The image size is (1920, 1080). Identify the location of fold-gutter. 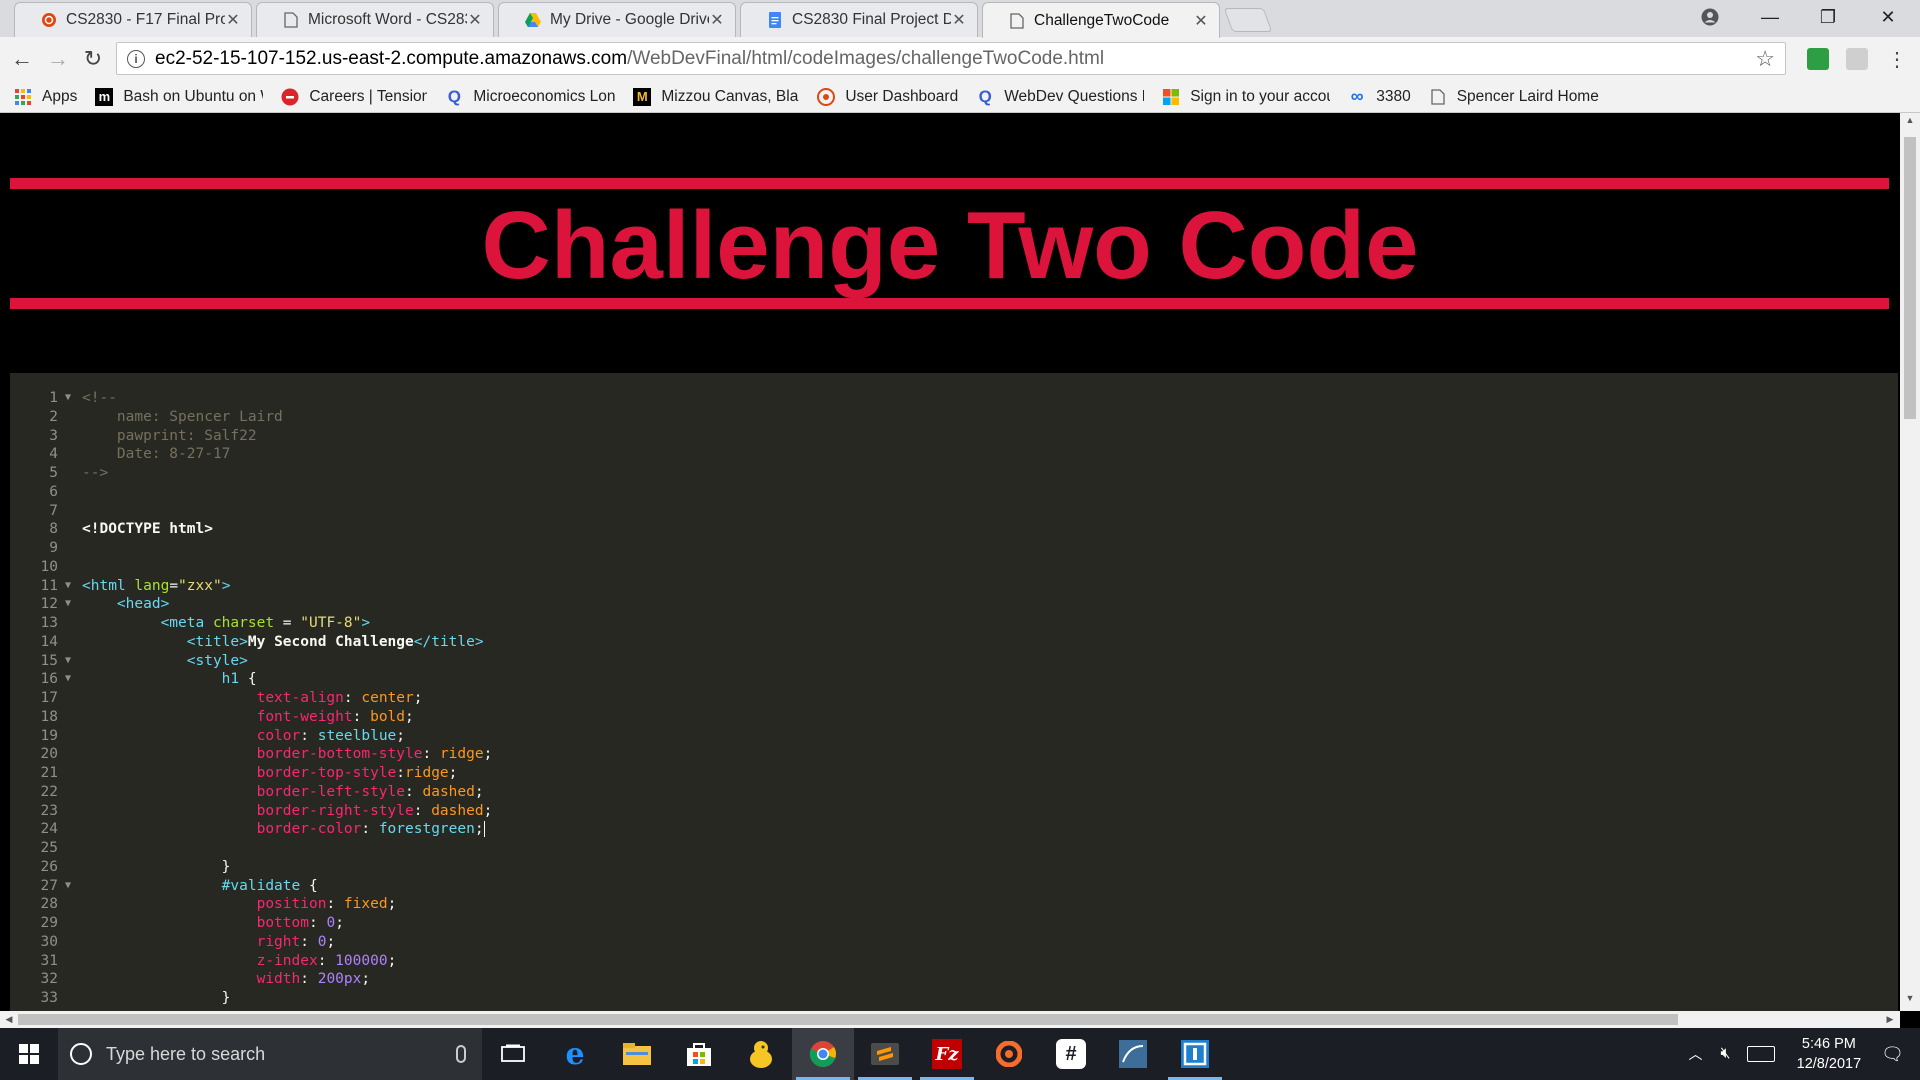
(68, 979).